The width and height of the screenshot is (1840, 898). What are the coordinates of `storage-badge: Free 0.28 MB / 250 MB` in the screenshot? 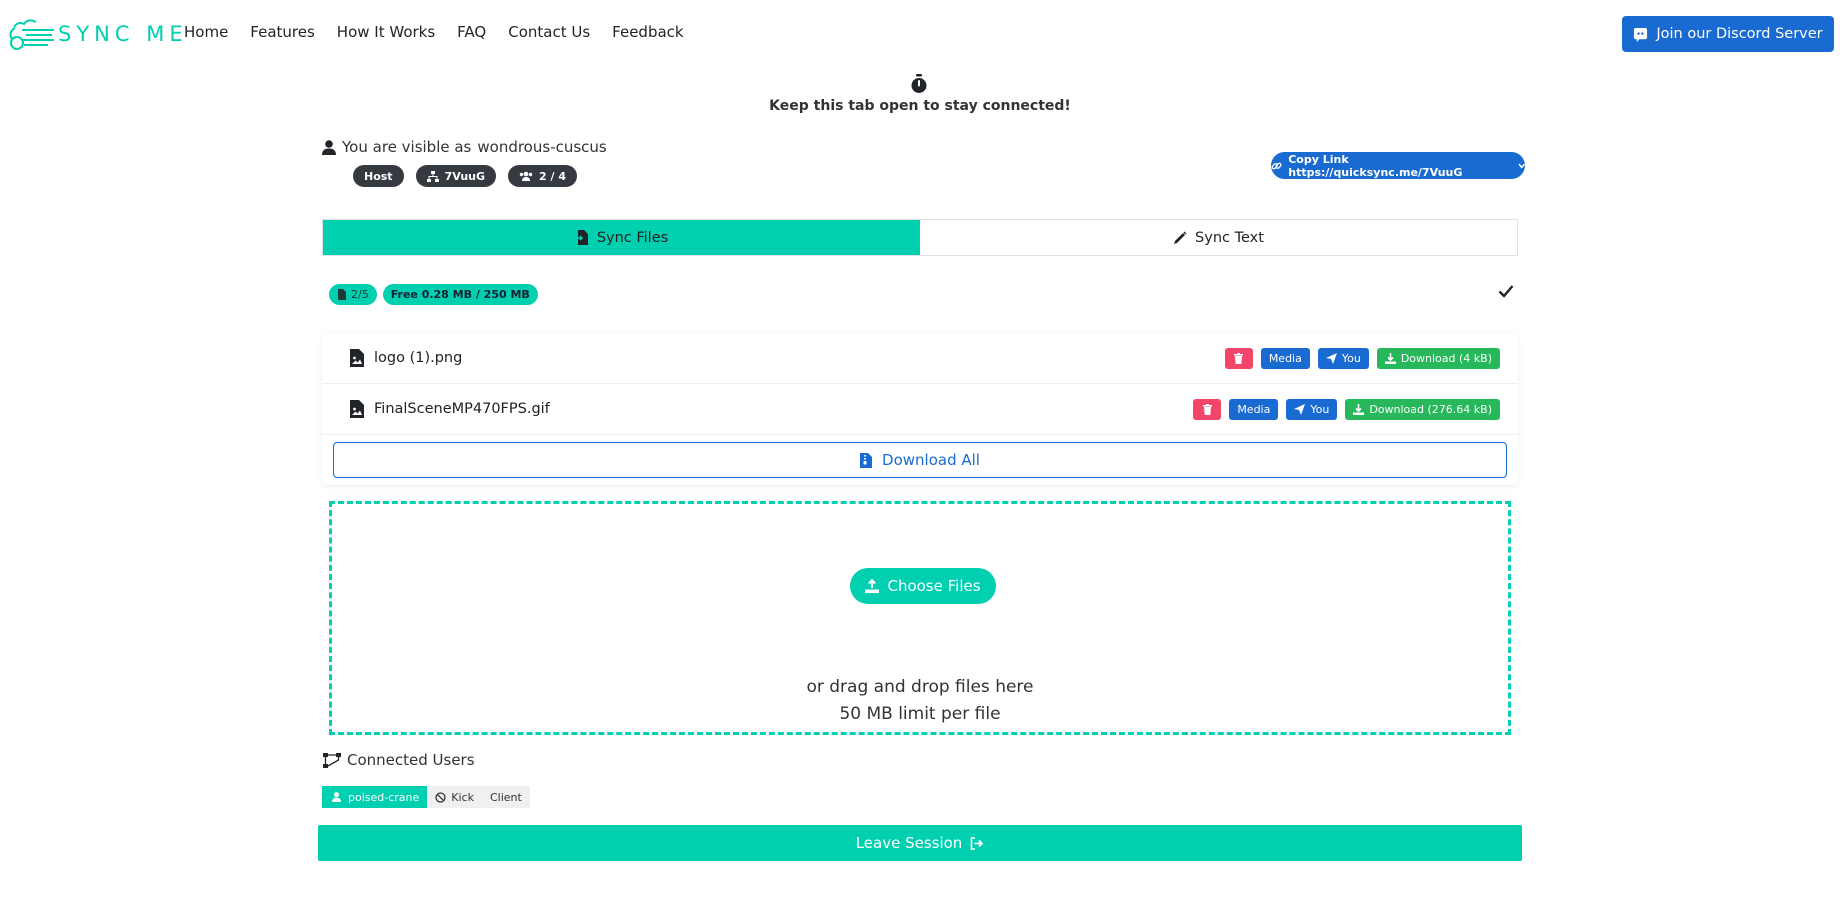 It's located at (460, 294).